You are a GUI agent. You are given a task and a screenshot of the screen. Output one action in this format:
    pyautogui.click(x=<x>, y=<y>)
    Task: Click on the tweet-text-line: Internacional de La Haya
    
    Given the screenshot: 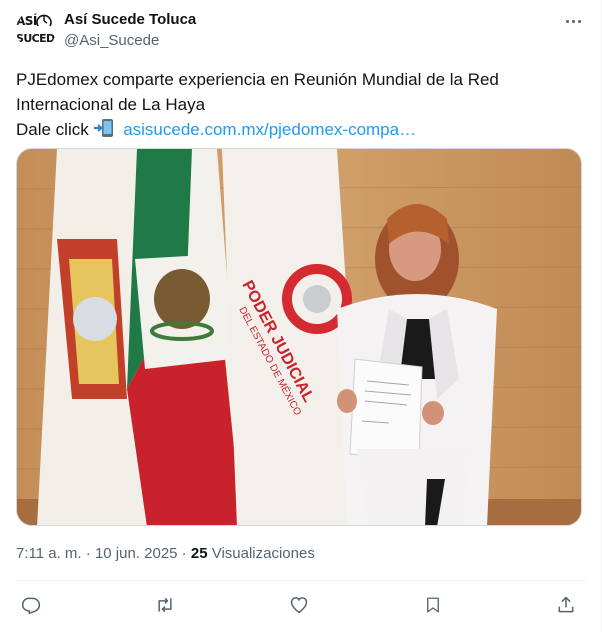 What is the action you would take?
    pyautogui.click(x=111, y=104)
    